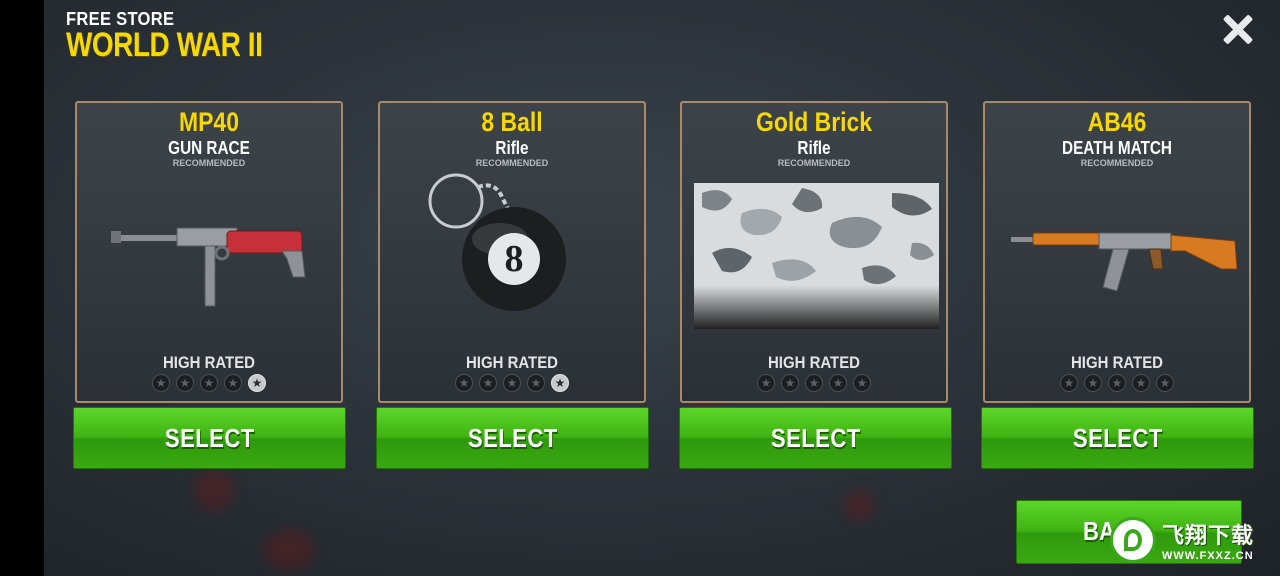 The width and height of the screenshot is (1280, 576). What do you see at coordinates (209, 258) in the screenshot?
I see `mp40-gun-icon` at bounding box center [209, 258].